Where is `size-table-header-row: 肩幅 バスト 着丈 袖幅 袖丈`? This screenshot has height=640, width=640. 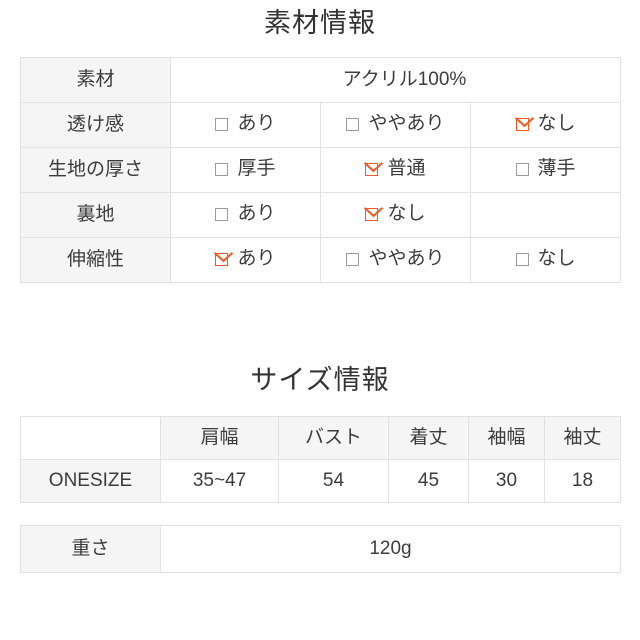 size-table-header-row: 肩幅 バスト 着丈 袖幅 袖丈 is located at coordinates (320, 438).